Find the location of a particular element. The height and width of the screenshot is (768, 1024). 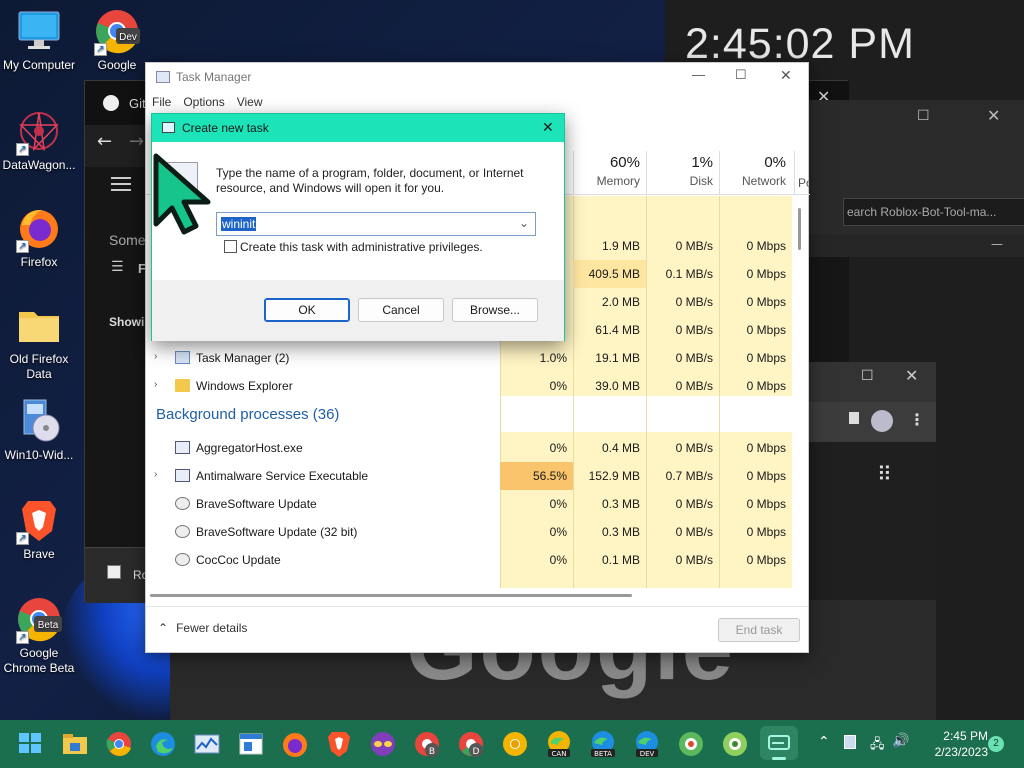

dialog-titlebar: Create new task ✕ is located at coordinates (358, 128).